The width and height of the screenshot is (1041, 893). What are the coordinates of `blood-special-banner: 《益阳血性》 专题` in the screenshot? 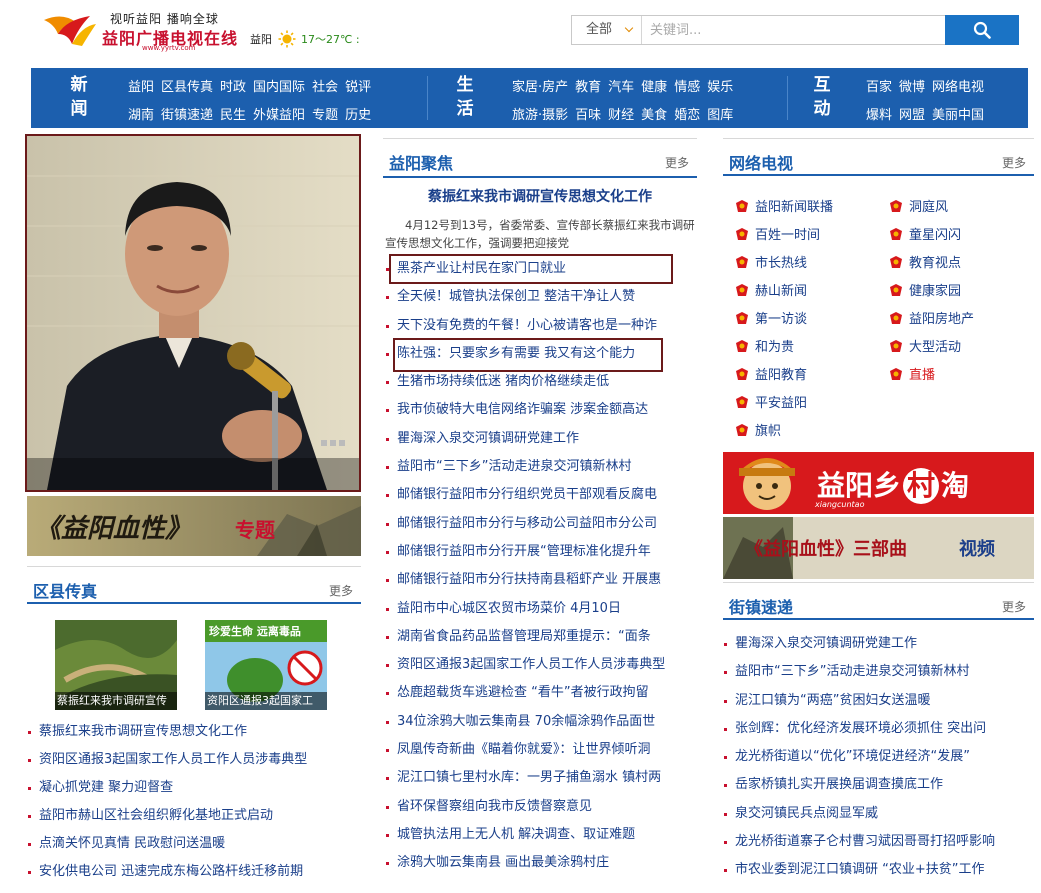 It's located at (194, 526).